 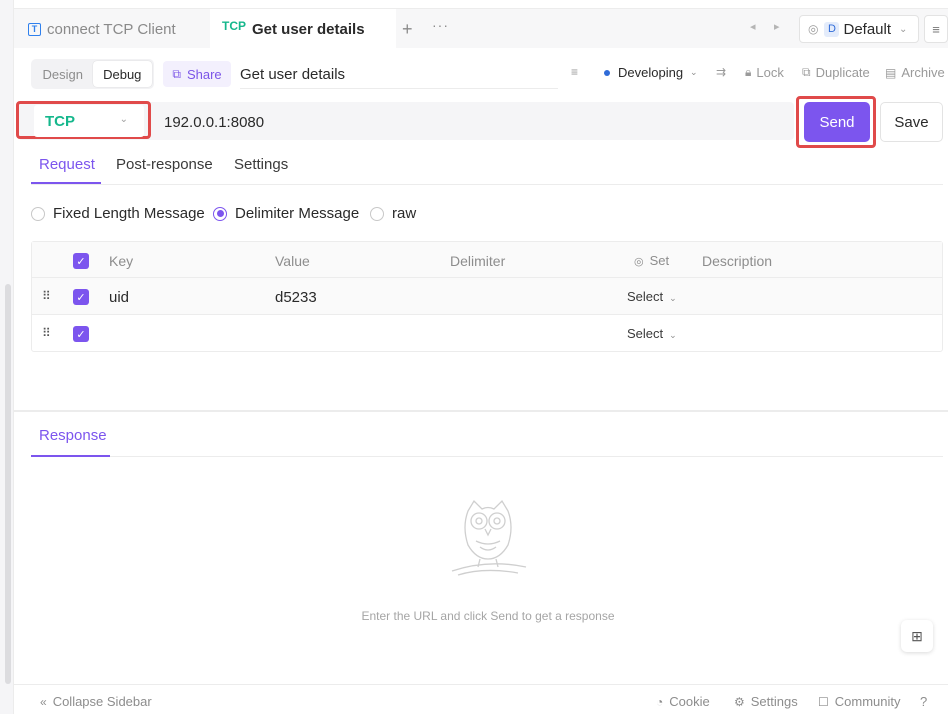 I want to click on archive-button: ▤ Archive, so click(x=915, y=72).